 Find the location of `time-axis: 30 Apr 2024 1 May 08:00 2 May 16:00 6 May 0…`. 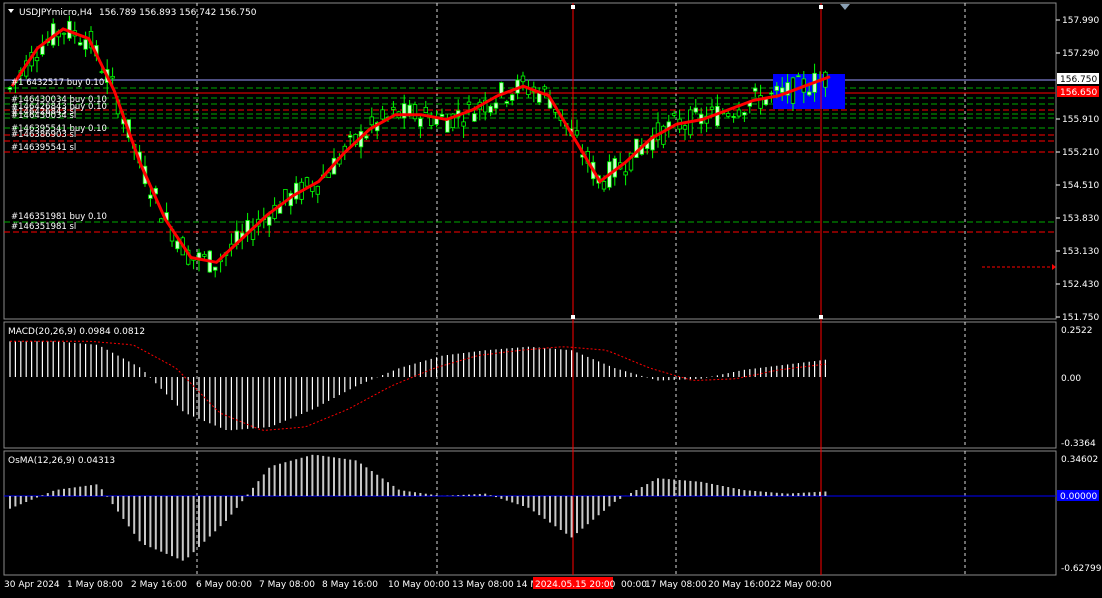

time-axis: 30 Apr 2024 1 May 08:00 2 May 16:00 6 May 0… is located at coordinates (418, 583).